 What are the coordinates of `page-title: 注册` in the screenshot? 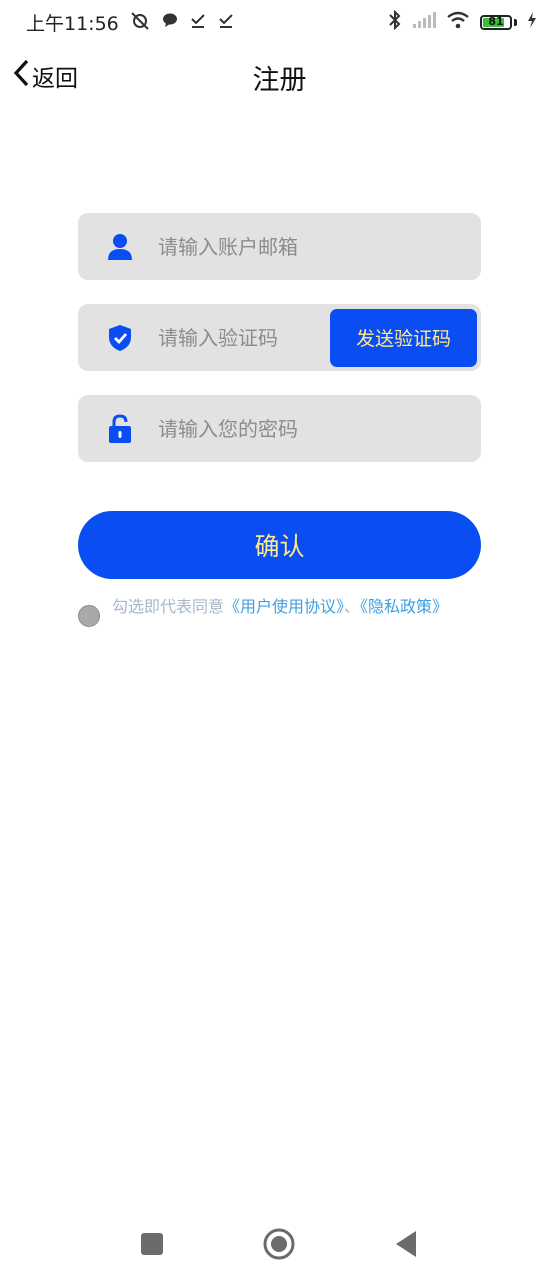 It's located at (279, 80).